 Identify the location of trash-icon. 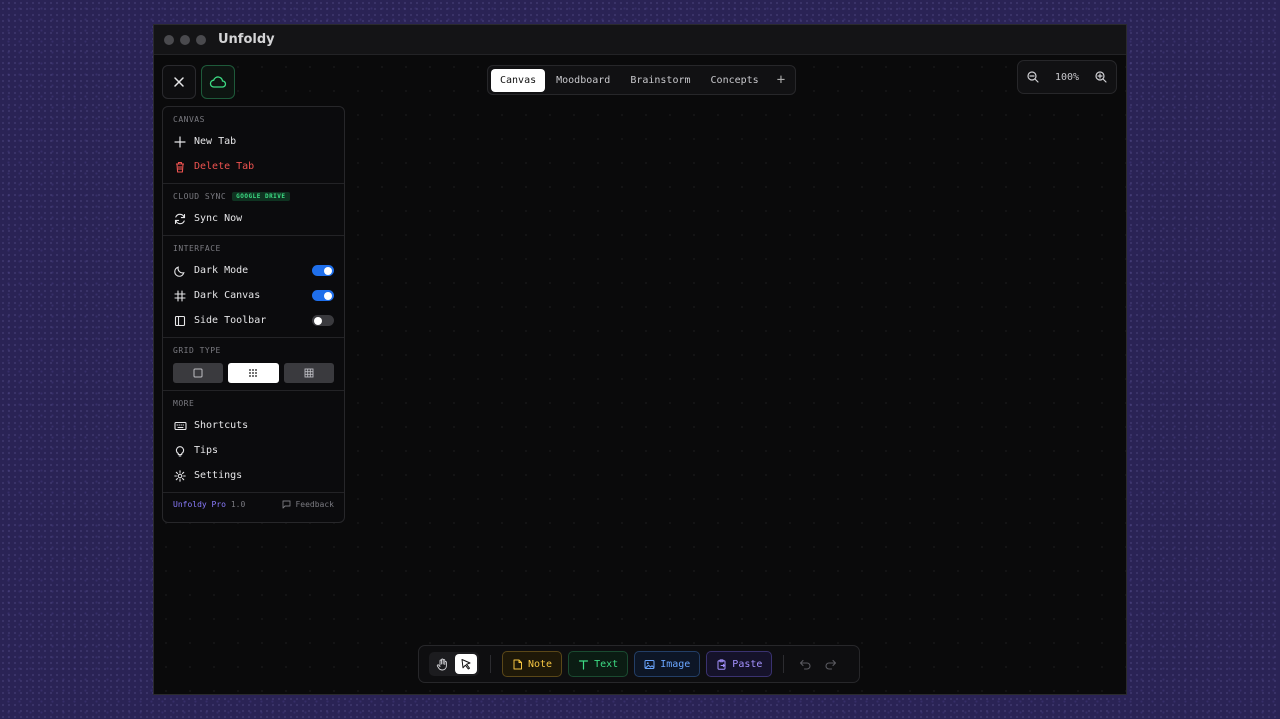
(180, 167).